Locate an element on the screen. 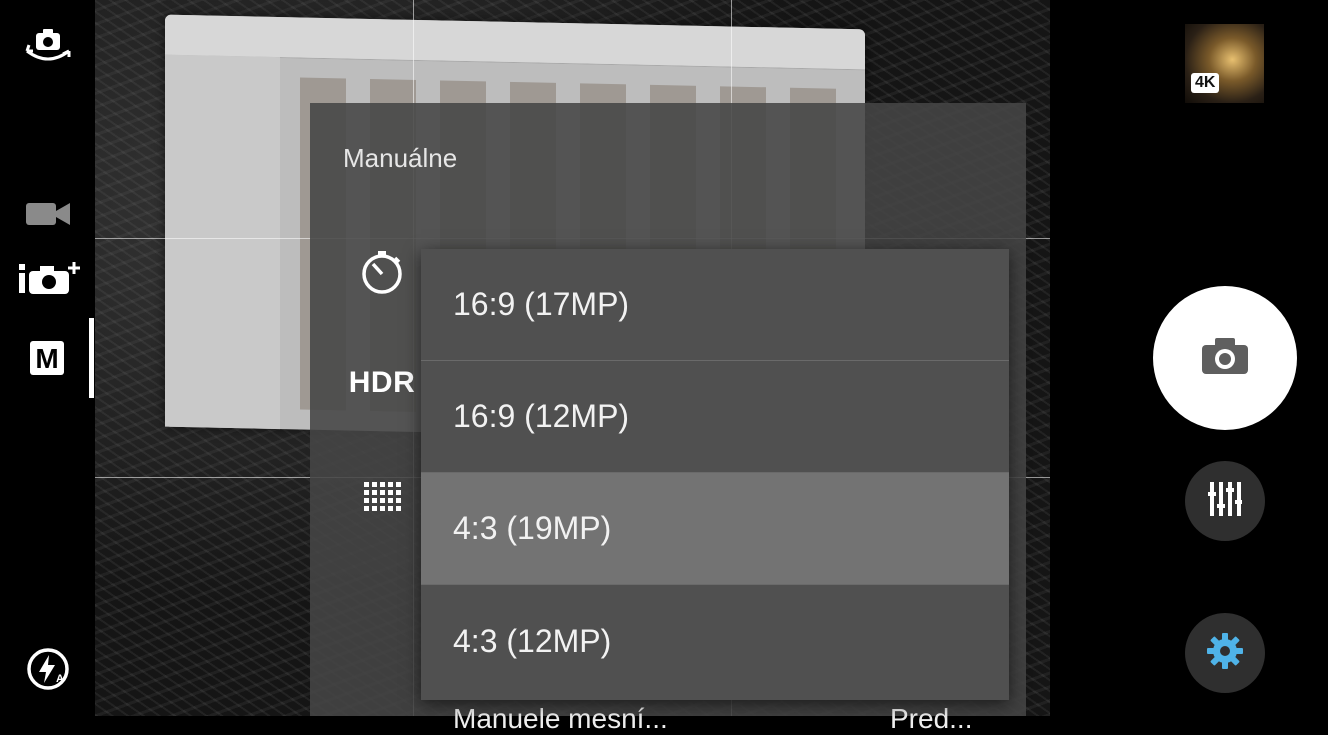 The width and height of the screenshot is (1328, 735). resolution-grid-icon is located at coordinates (382, 497).